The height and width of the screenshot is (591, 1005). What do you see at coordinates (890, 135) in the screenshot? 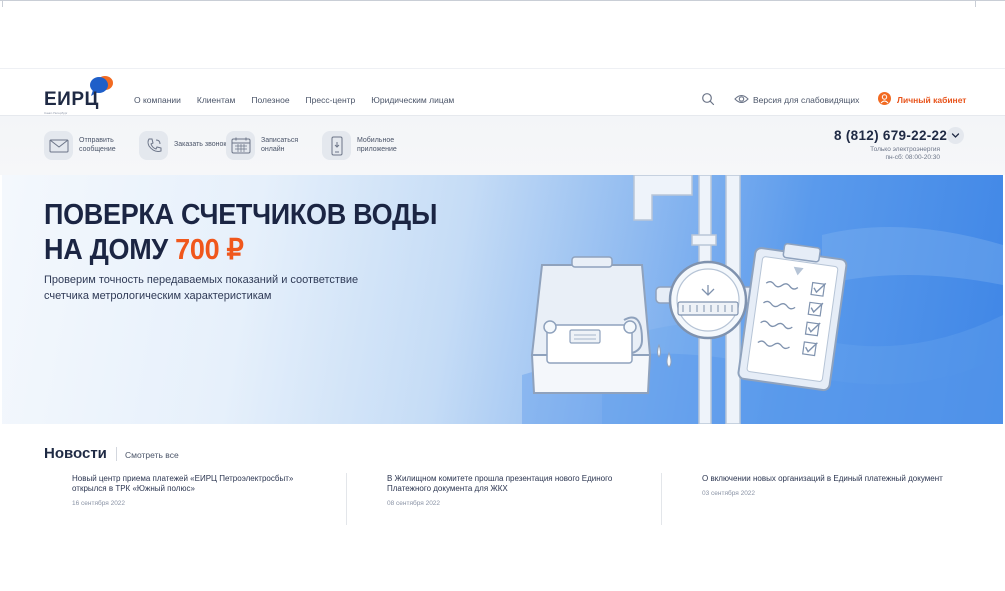
I see `hotline-phone: 8 (812) 679-22-22` at bounding box center [890, 135].